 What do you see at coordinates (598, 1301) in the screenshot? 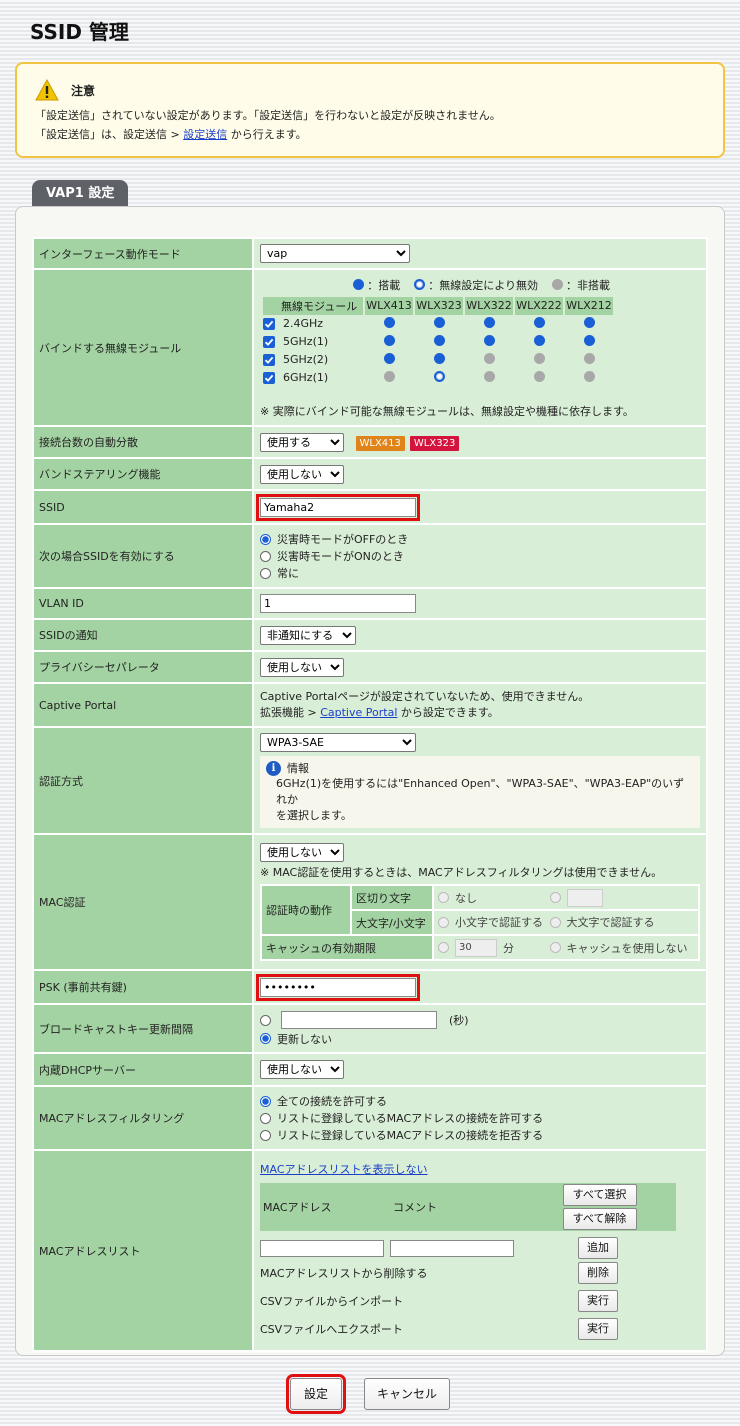
I see `import-button: 実行` at bounding box center [598, 1301].